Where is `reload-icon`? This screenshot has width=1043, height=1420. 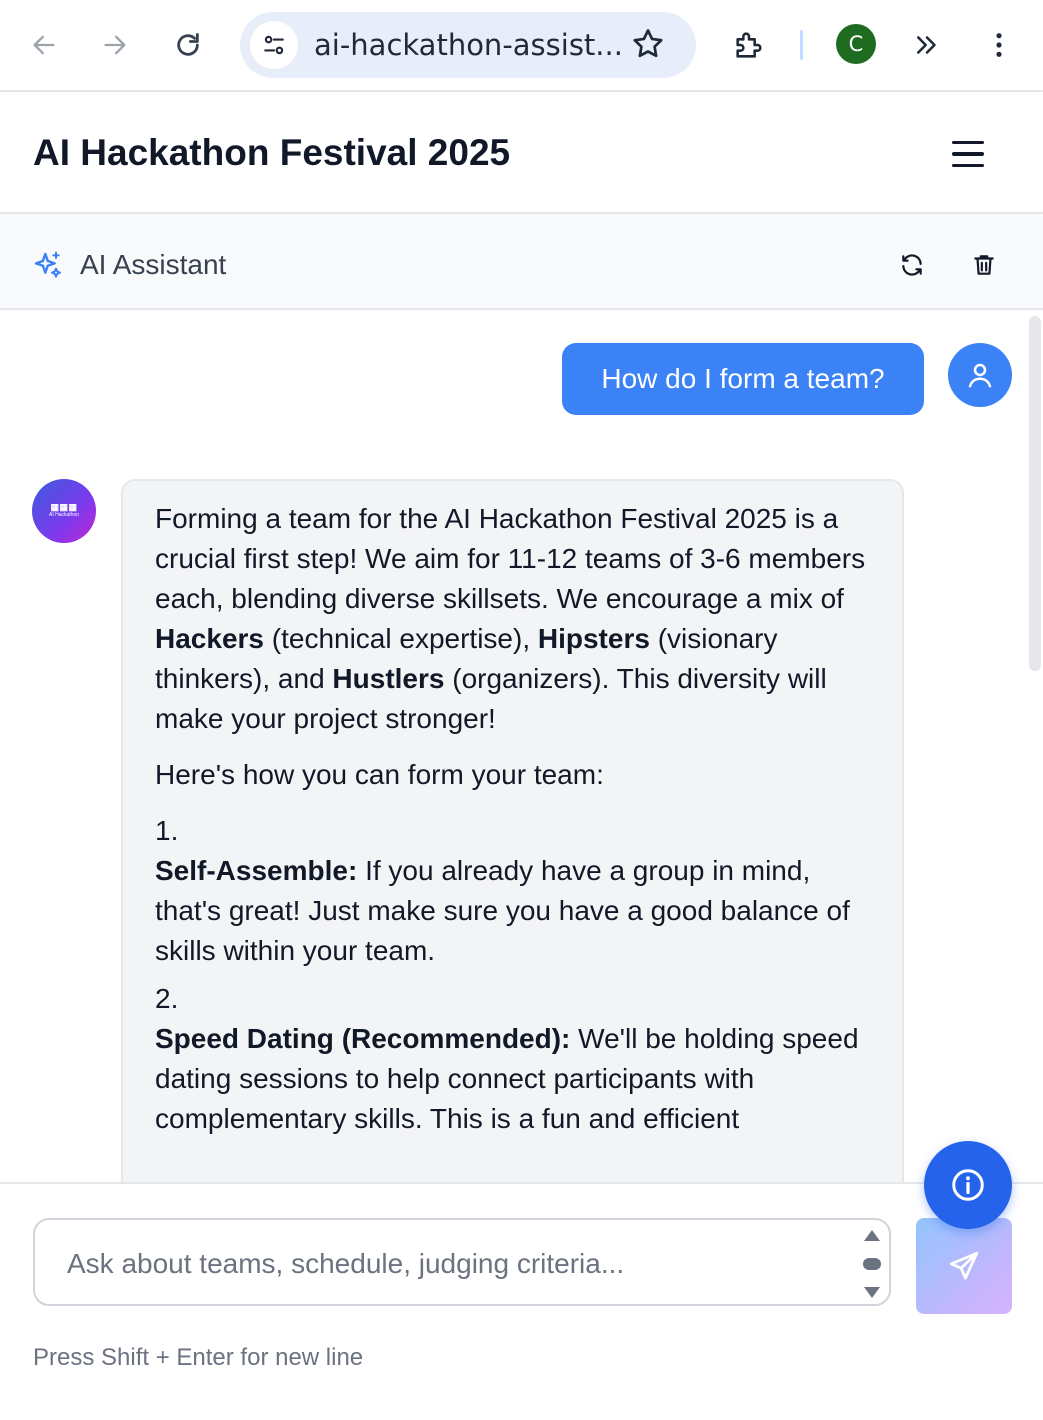
reload-icon is located at coordinates (188, 44).